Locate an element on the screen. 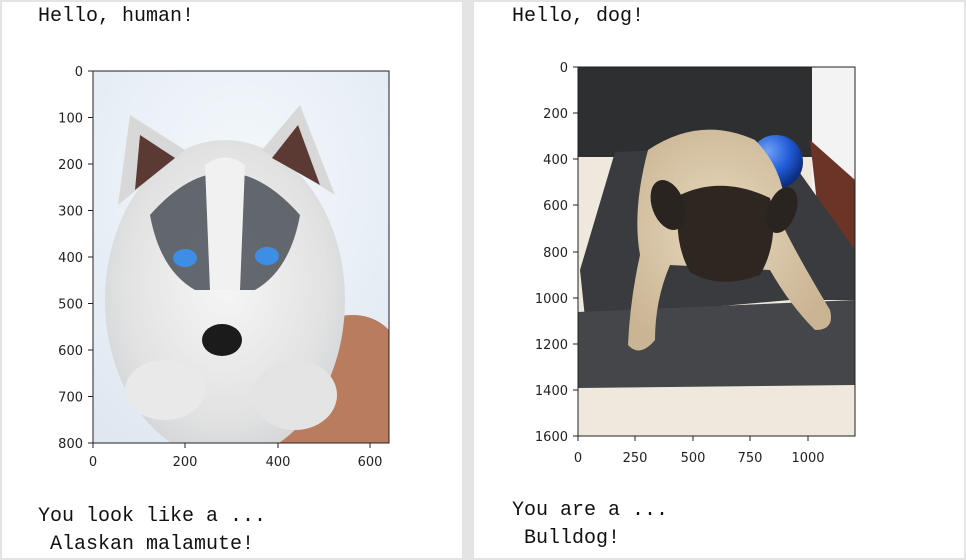  right-x-axis: 0 250 500 750 1000 is located at coordinates (699, 451).